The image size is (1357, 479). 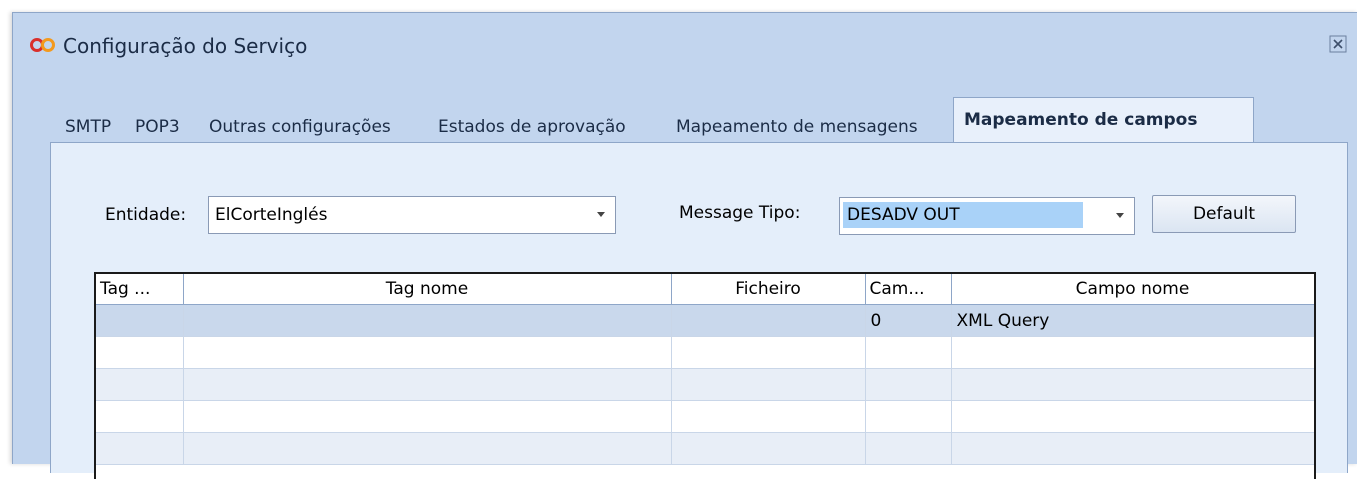 What do you see at coordinates (532, 127) in the screenshot?
I see `tab-estados-de-aprovacao: Estados de aprovação` at bounding box center [532, 127].